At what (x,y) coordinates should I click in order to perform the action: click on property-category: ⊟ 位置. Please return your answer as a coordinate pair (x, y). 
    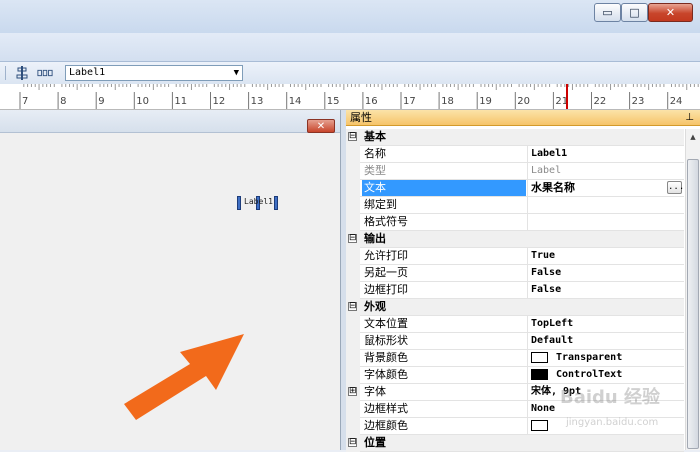
    Looking at the image, I should click on (515, 443).